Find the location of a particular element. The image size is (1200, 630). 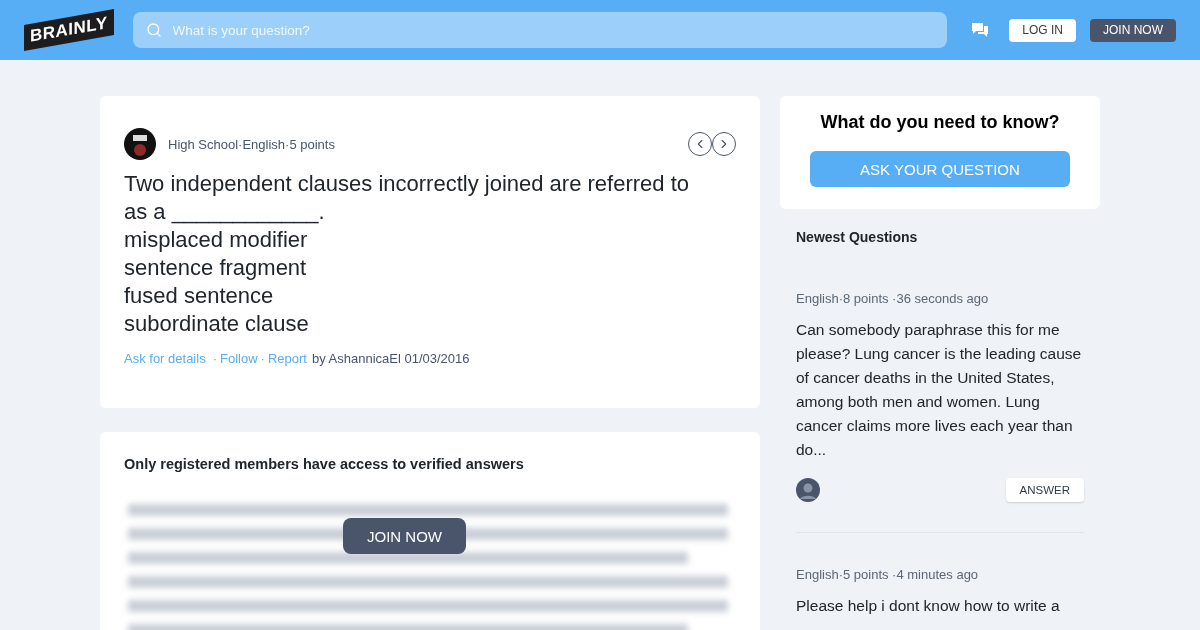

question-meta: High School·English·5 points is located at coordinates (251, 144).